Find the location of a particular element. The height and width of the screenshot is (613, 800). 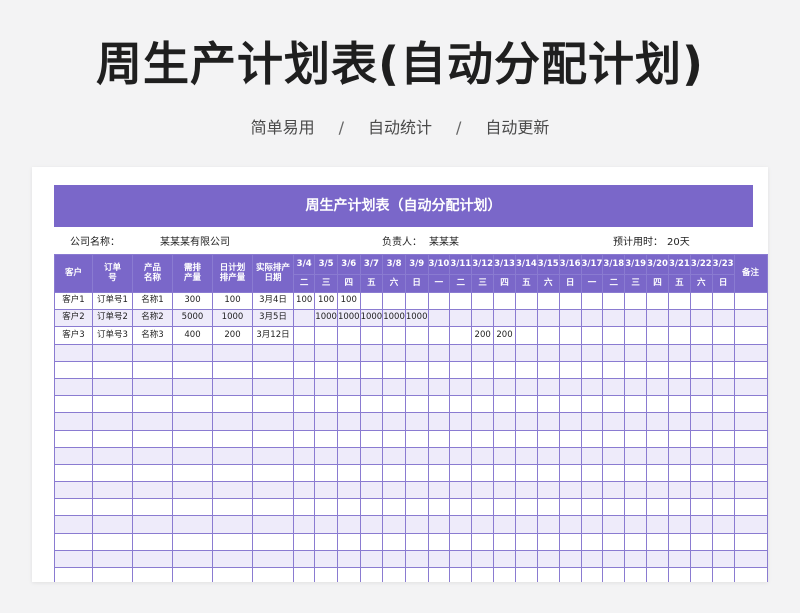

day-cell: 100 is located at coordinates (326, 301).